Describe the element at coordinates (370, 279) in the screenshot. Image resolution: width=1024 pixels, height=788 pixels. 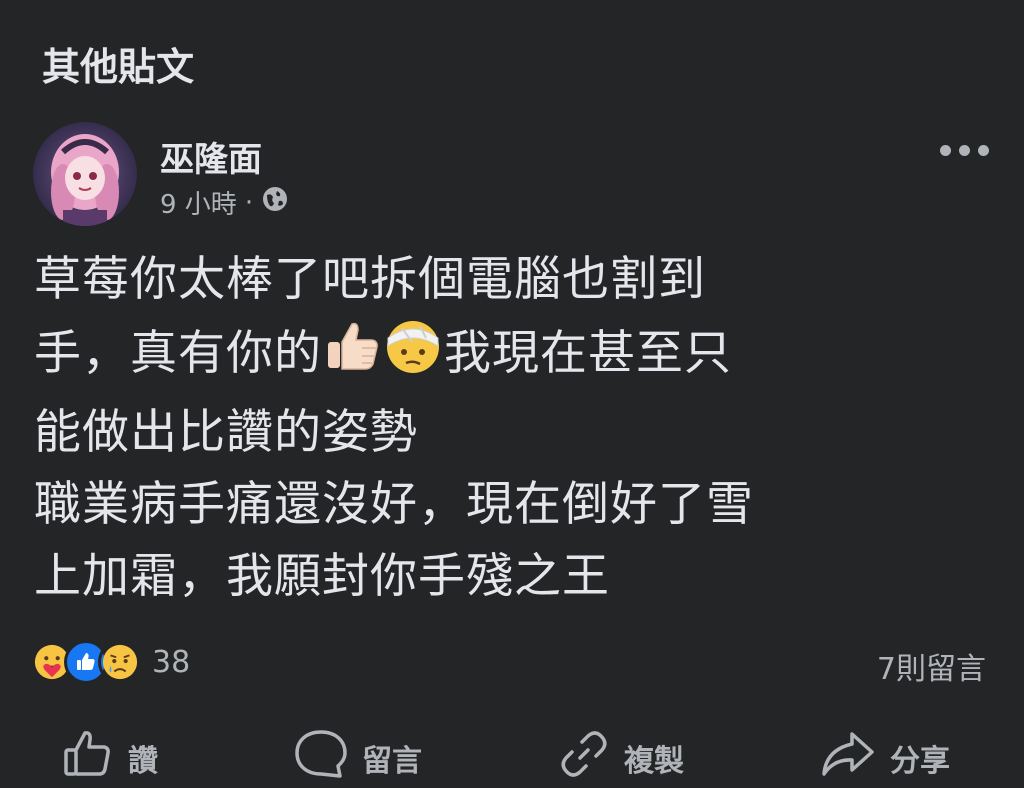
I see `post-line: 草莓你太棒了吧拆個電腦也割到` at that location.